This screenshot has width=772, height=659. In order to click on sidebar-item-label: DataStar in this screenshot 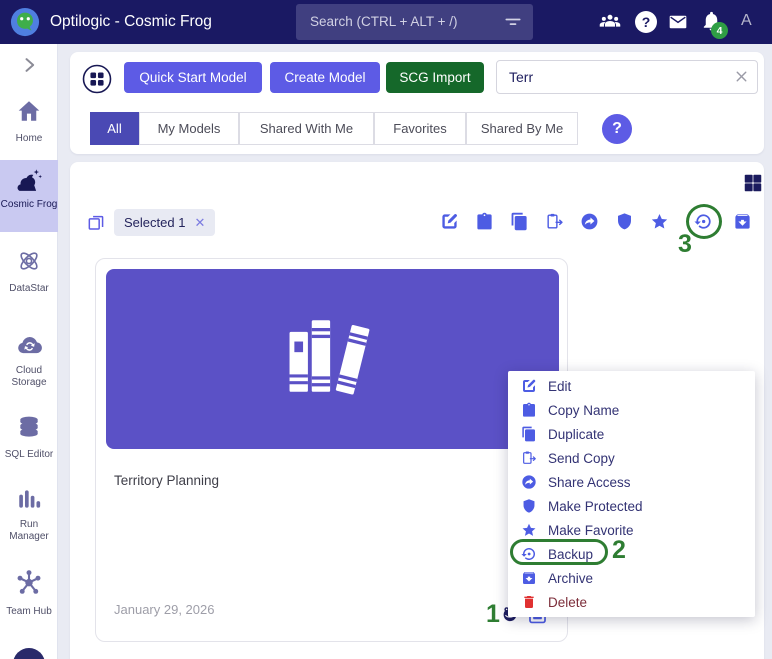, I will do `click(29, 288)`.